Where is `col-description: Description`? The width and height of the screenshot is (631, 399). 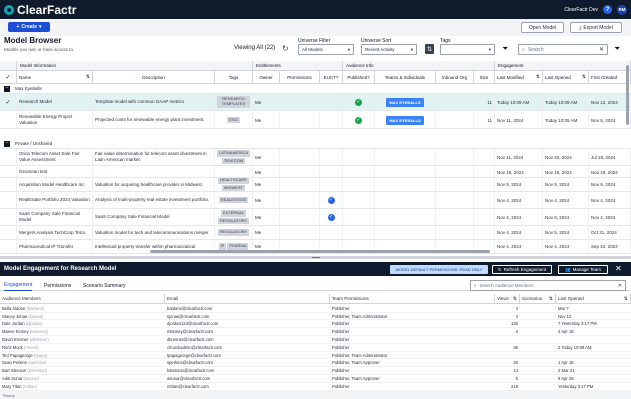 col-description: Description is located at coordinates (154, 77).